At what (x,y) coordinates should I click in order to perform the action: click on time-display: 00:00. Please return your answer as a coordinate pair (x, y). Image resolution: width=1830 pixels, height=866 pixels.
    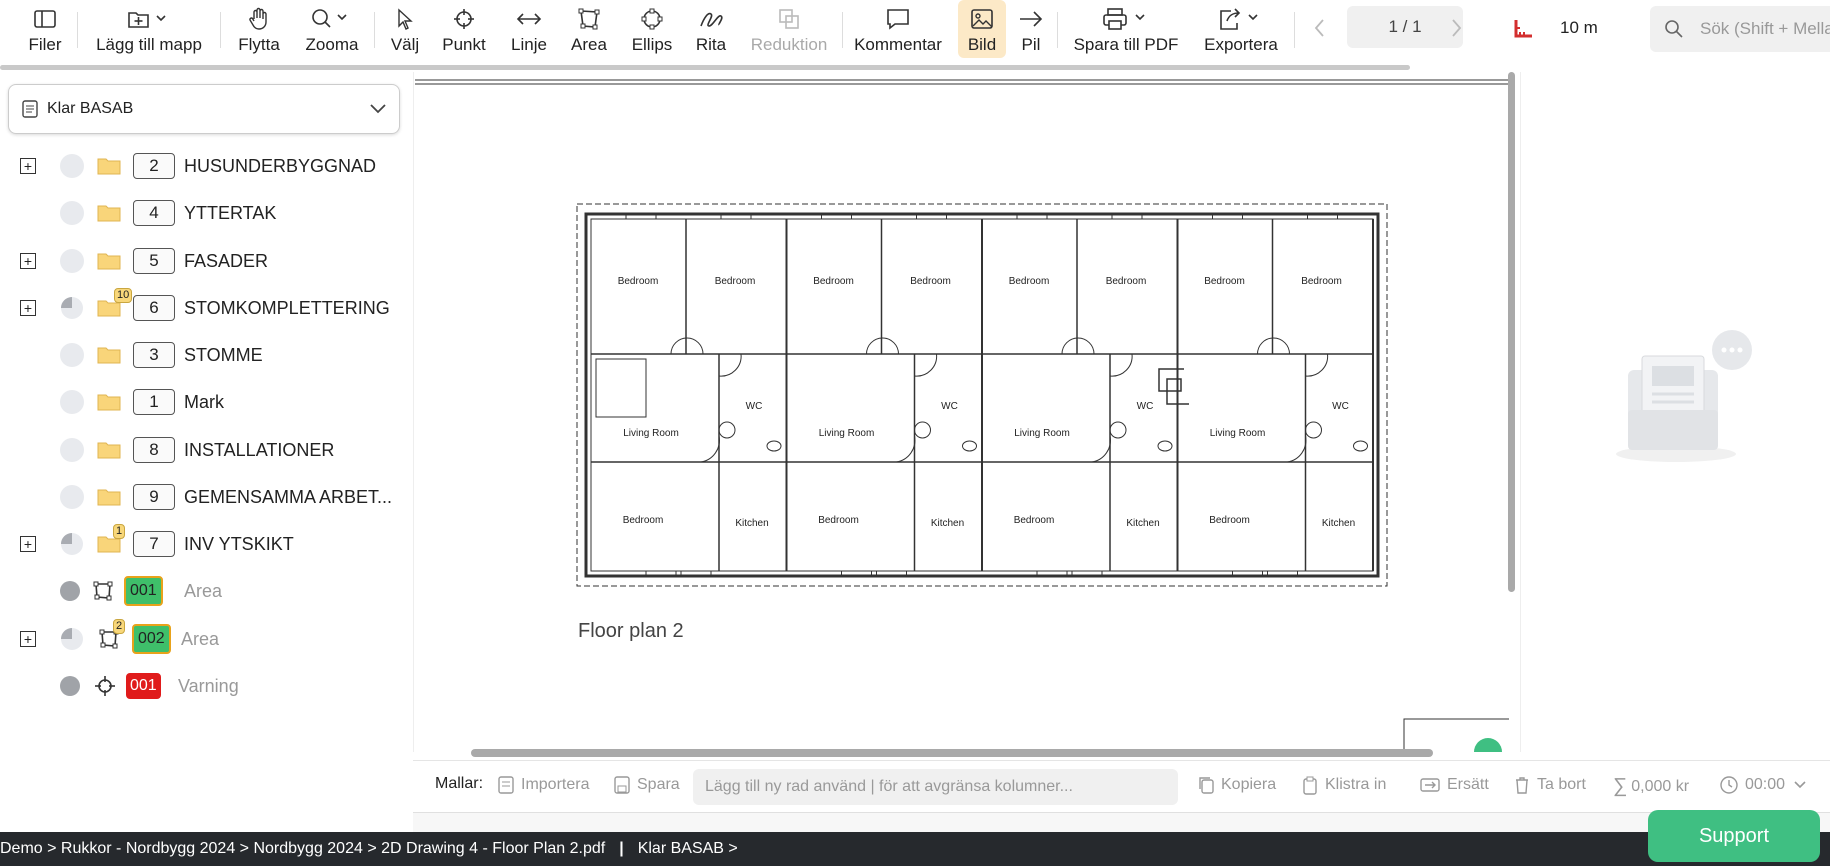
    Looking at the image, I should click on (1763, 785).